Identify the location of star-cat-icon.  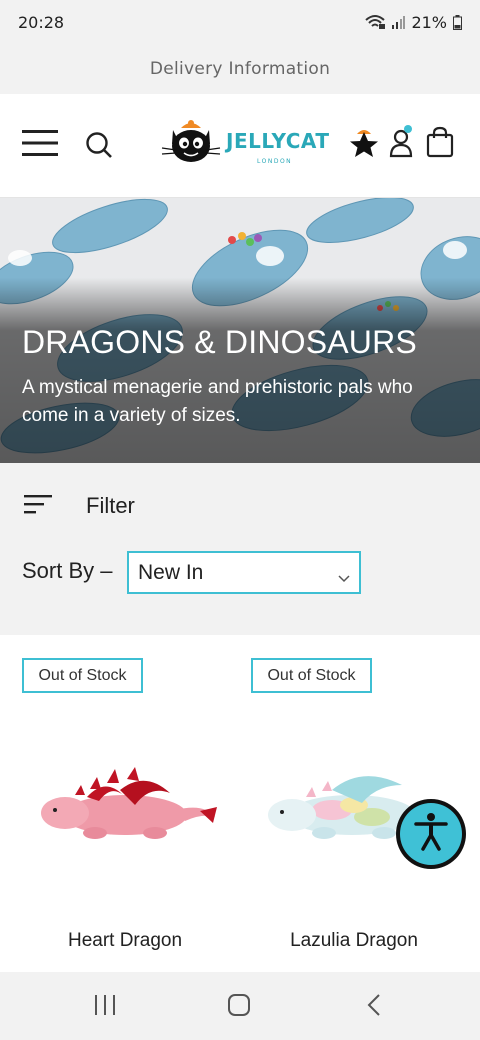
(364, 145).